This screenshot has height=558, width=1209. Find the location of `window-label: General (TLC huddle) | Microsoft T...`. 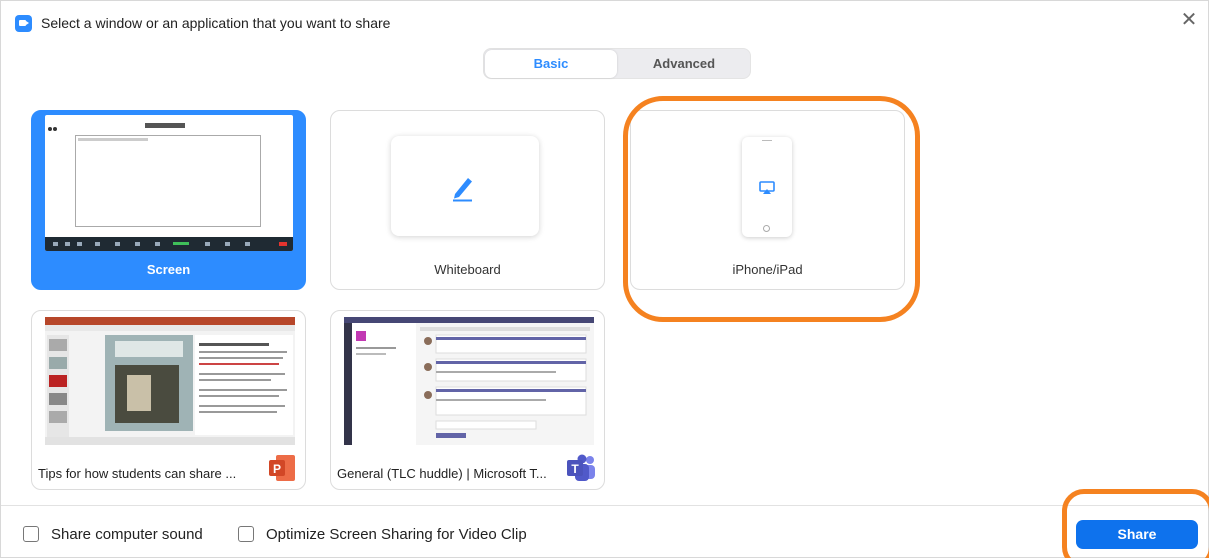

window-label: General (TLC huddle) | Microsoft T... is located at coordinates (442, 473).